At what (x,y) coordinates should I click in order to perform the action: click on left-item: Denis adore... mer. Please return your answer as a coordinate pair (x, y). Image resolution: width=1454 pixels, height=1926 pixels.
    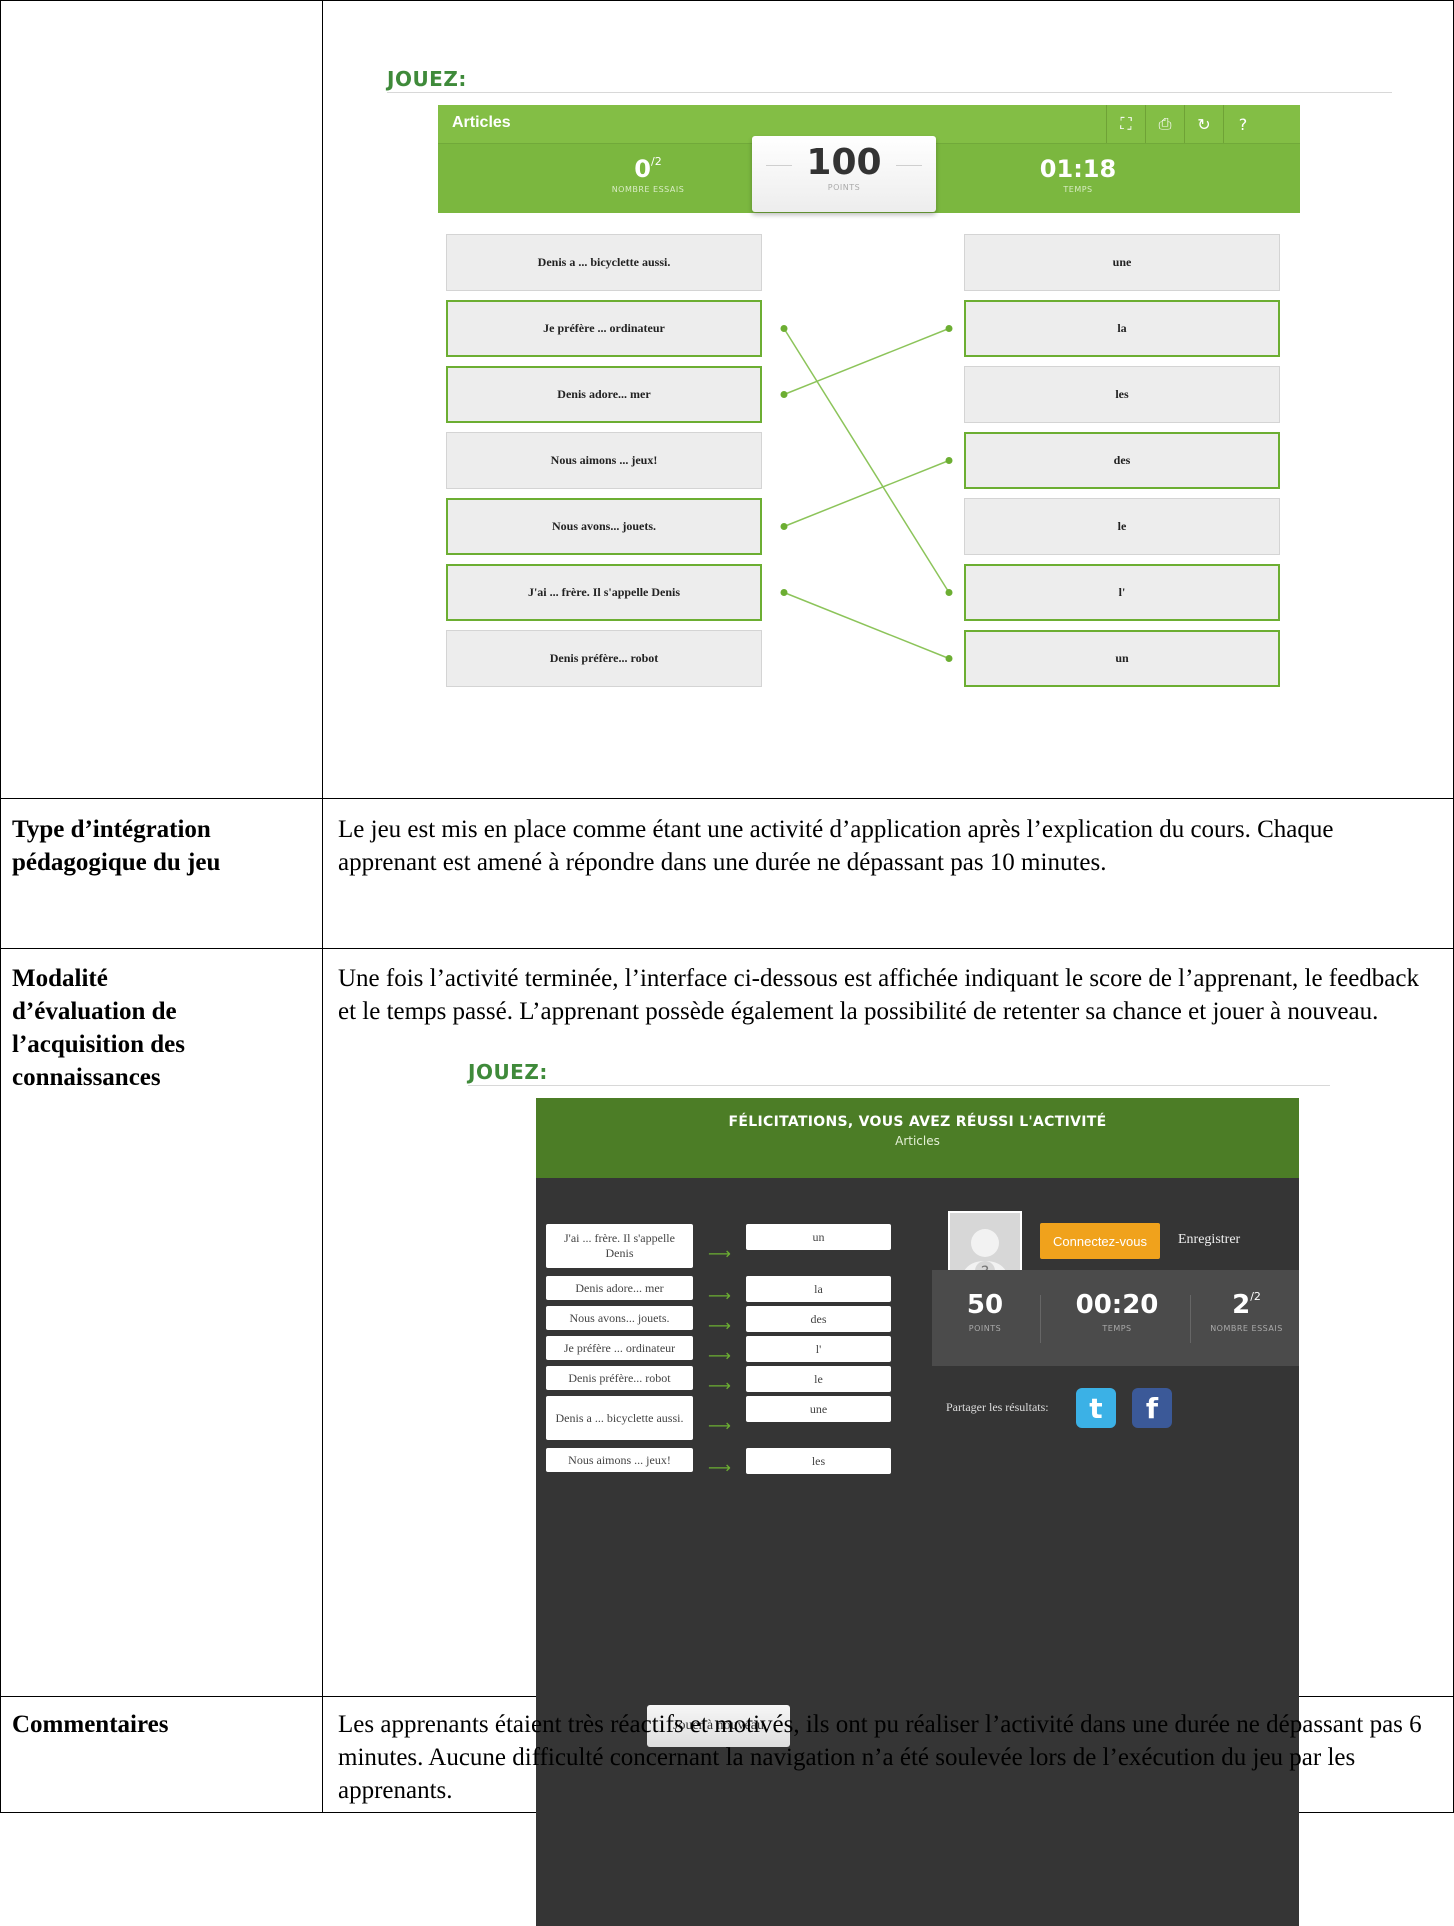
    Looking at the image, I should click on (604, 394).